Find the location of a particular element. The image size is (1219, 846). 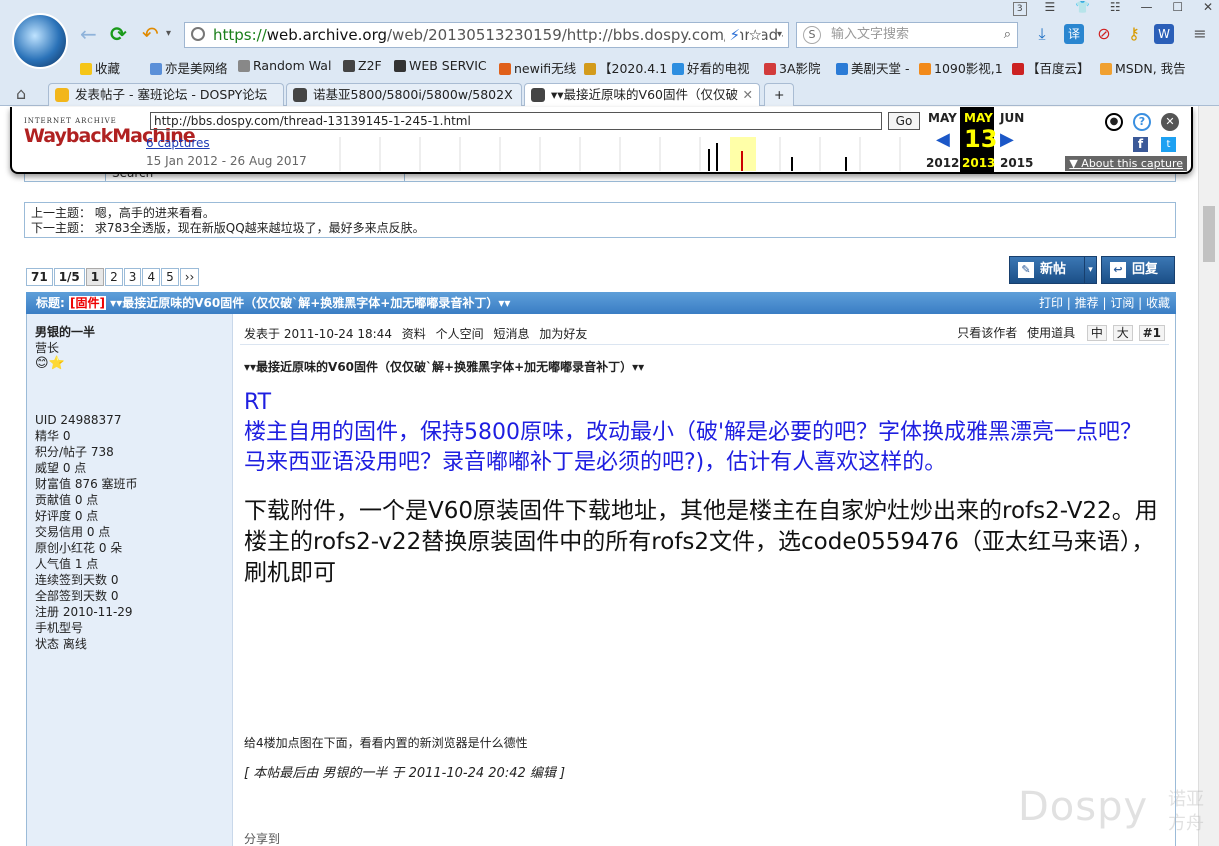

search-input: S 输入文字搜索 ⌕ is located at coordinates (907, 35).